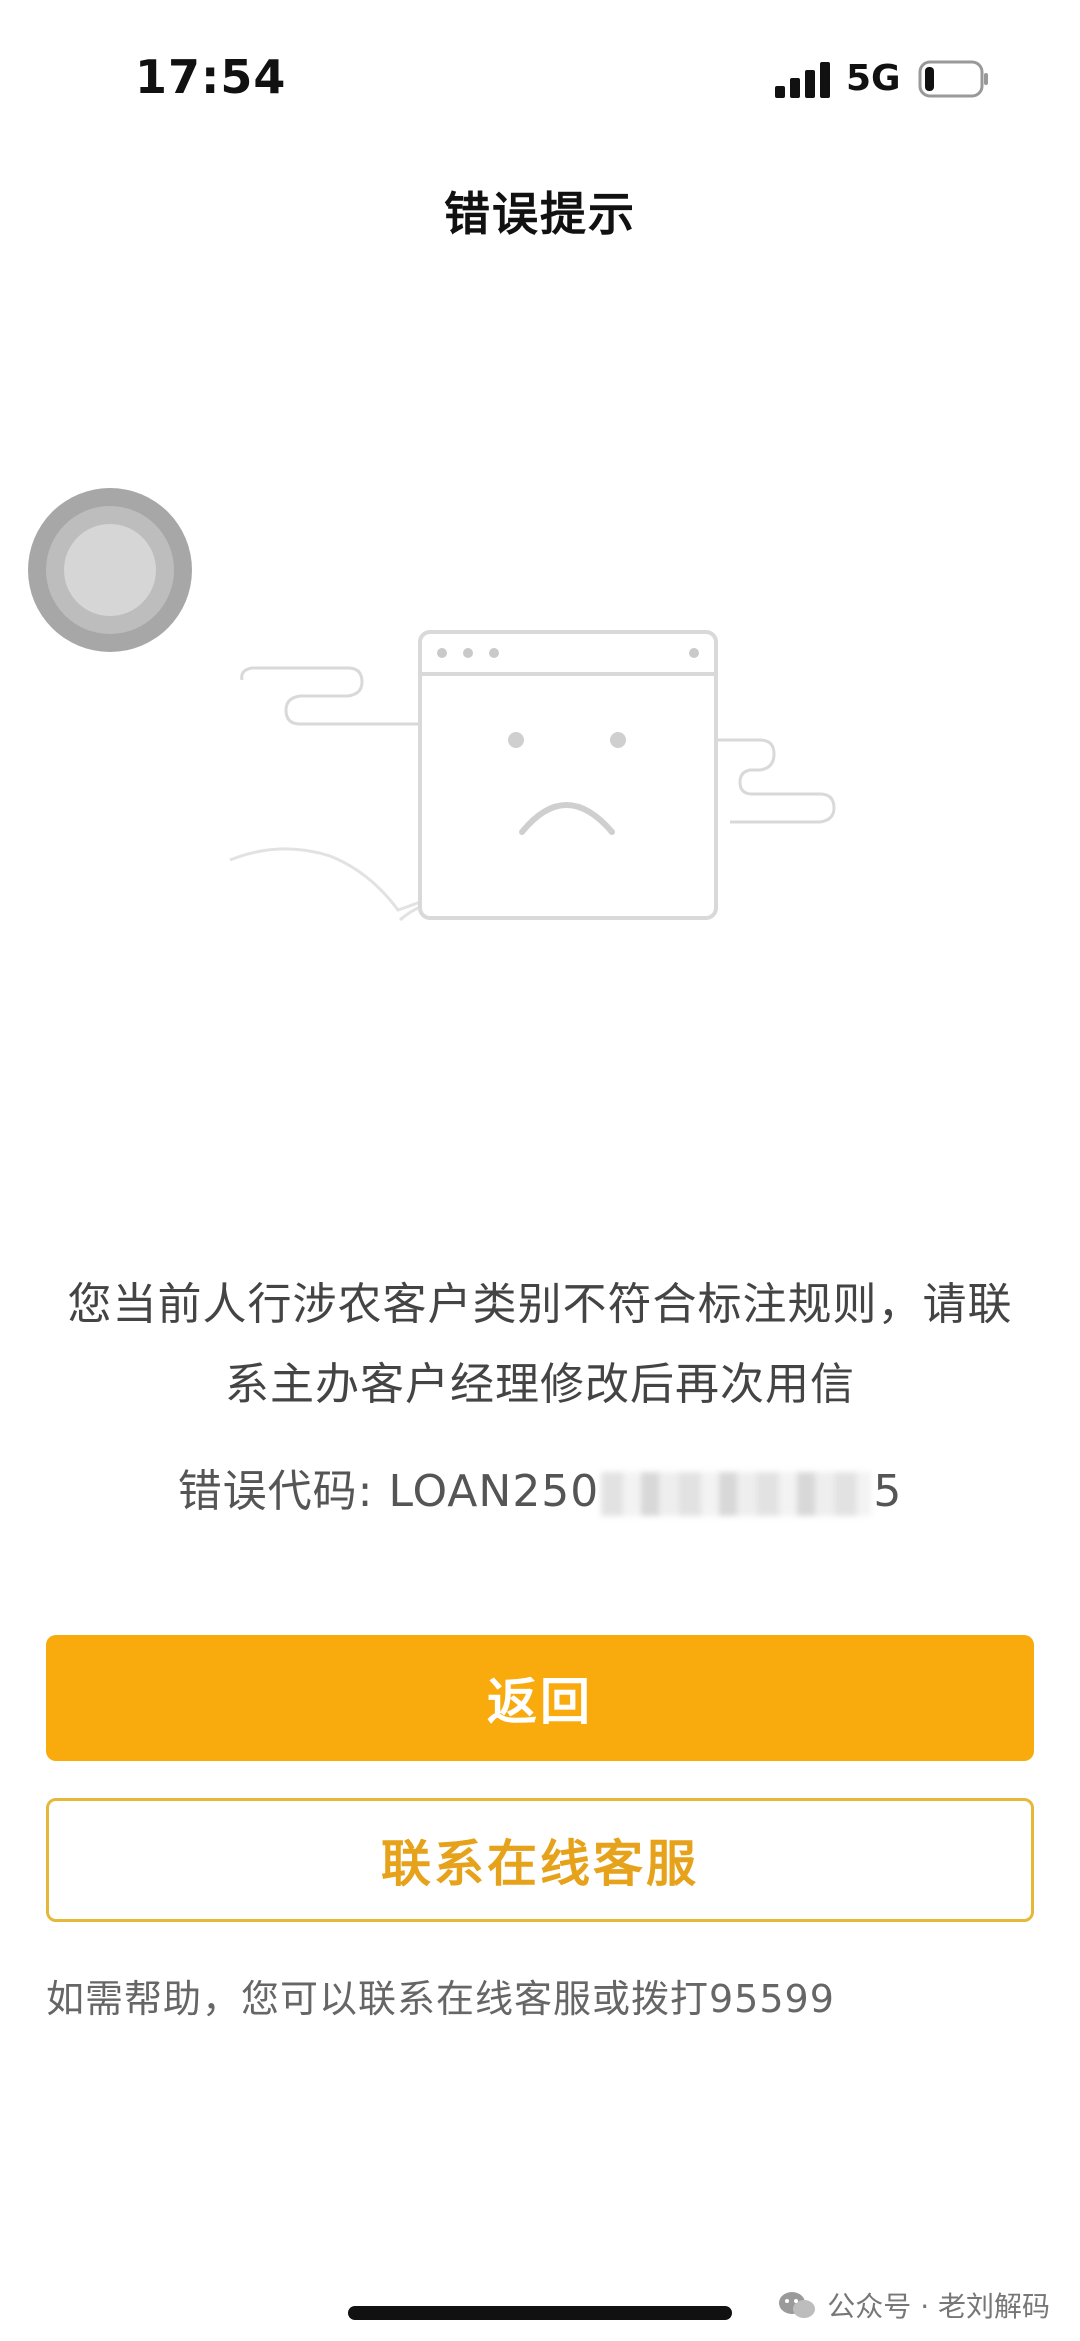 The image size is (1080, 2341). I want to click on assistive-touch-button, so click(110, 570).